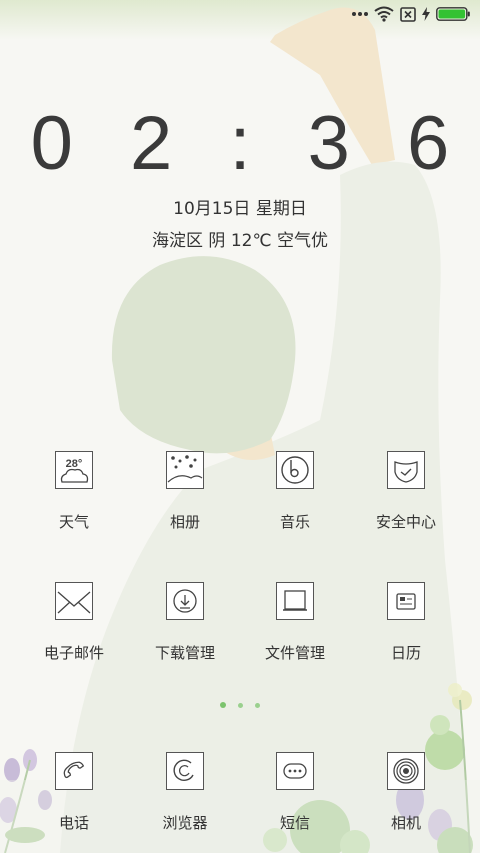  Describe the element at coordinates (405, 823) in the screenshot. I see `app-label: 相机` at that location.